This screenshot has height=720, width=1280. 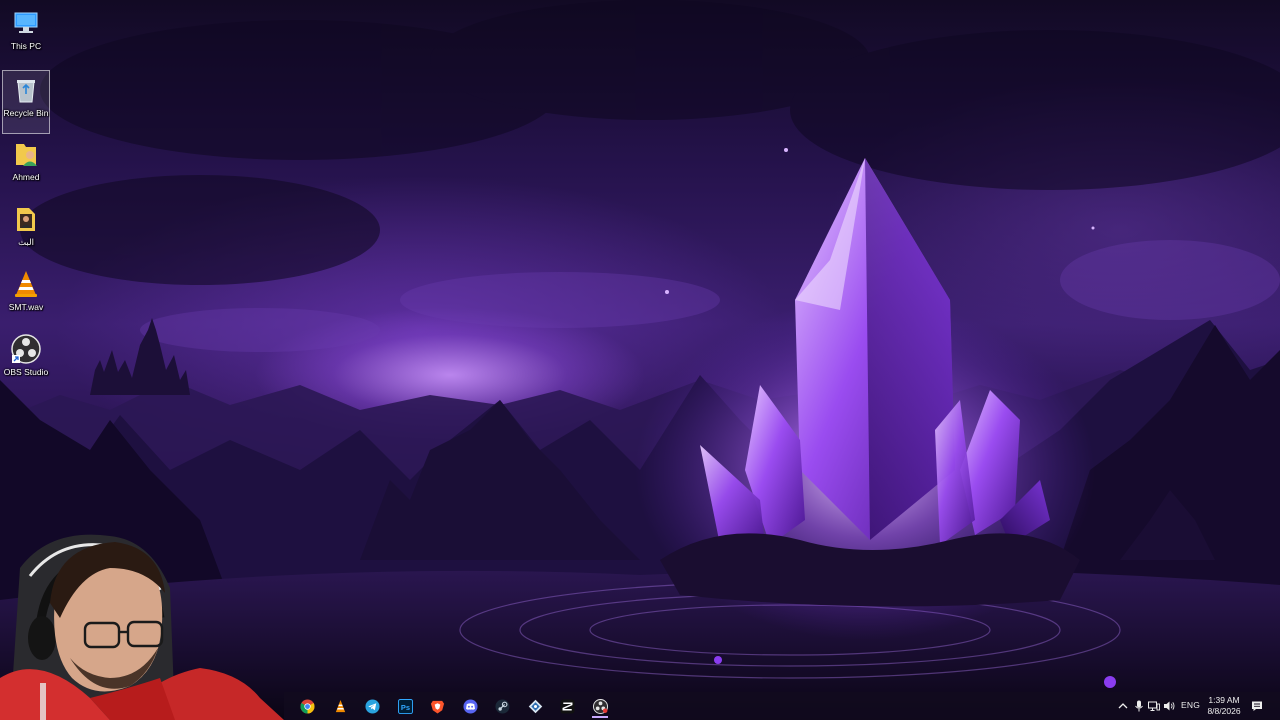 I want to click on desktop-icon-label: Ahmed, so click(x=26, y=177).